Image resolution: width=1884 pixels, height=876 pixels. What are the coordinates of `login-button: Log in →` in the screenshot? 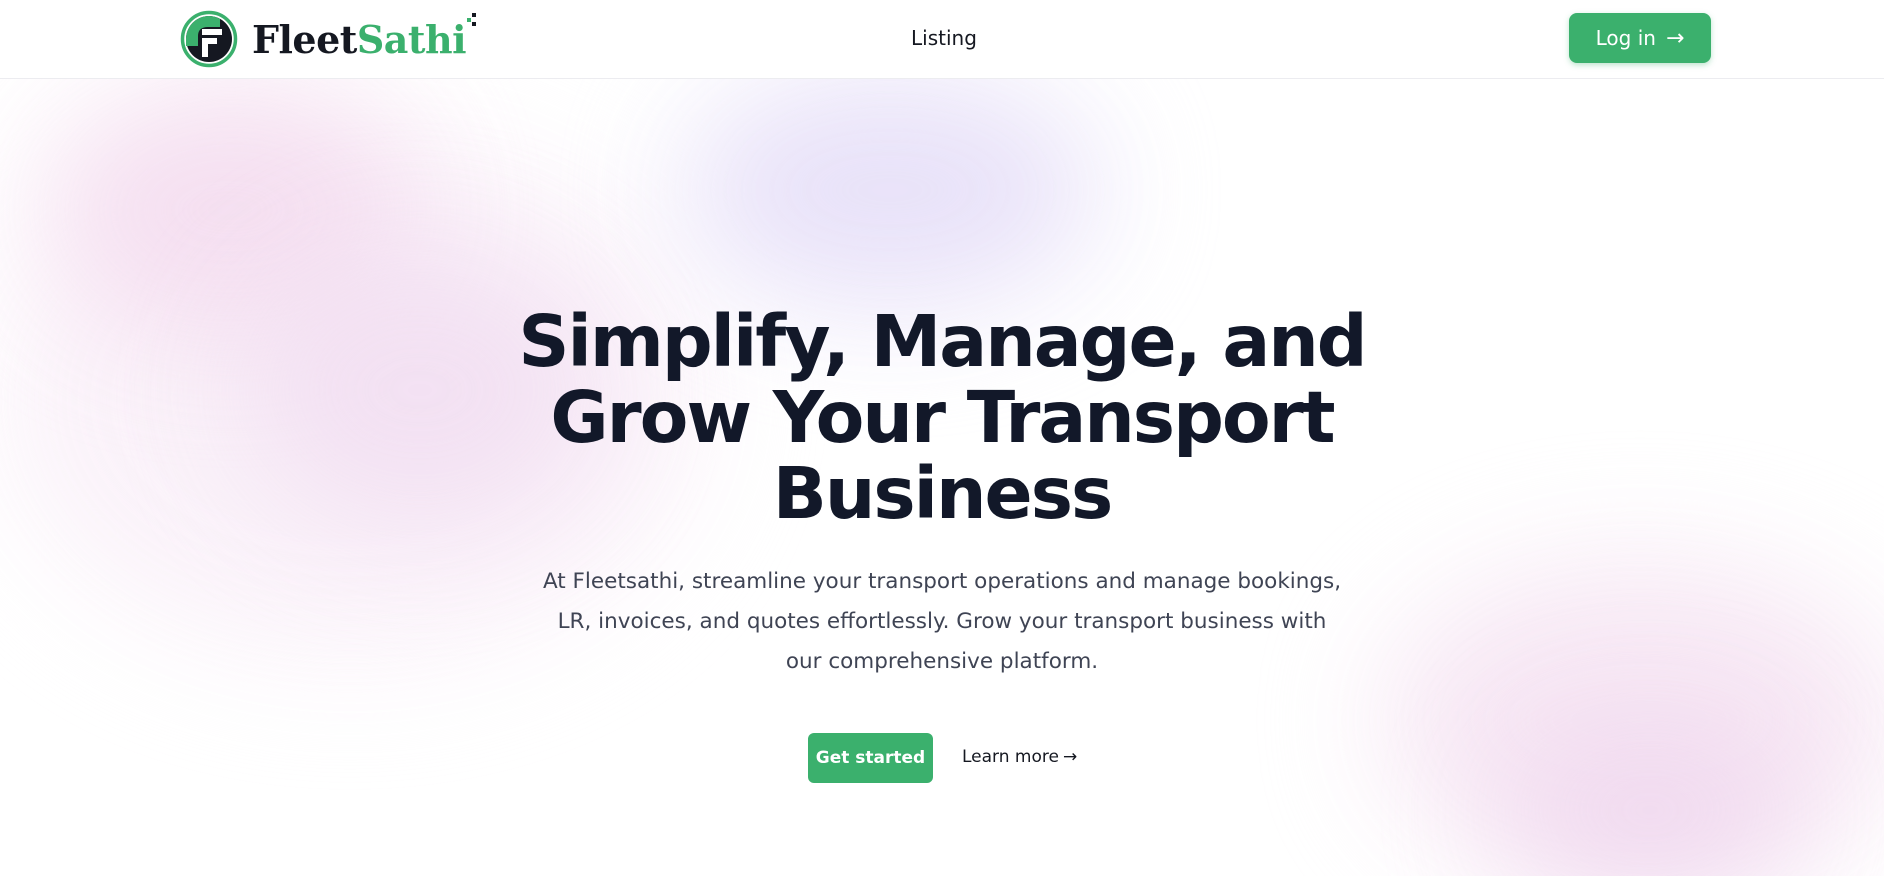 It's located at (1640, 38).